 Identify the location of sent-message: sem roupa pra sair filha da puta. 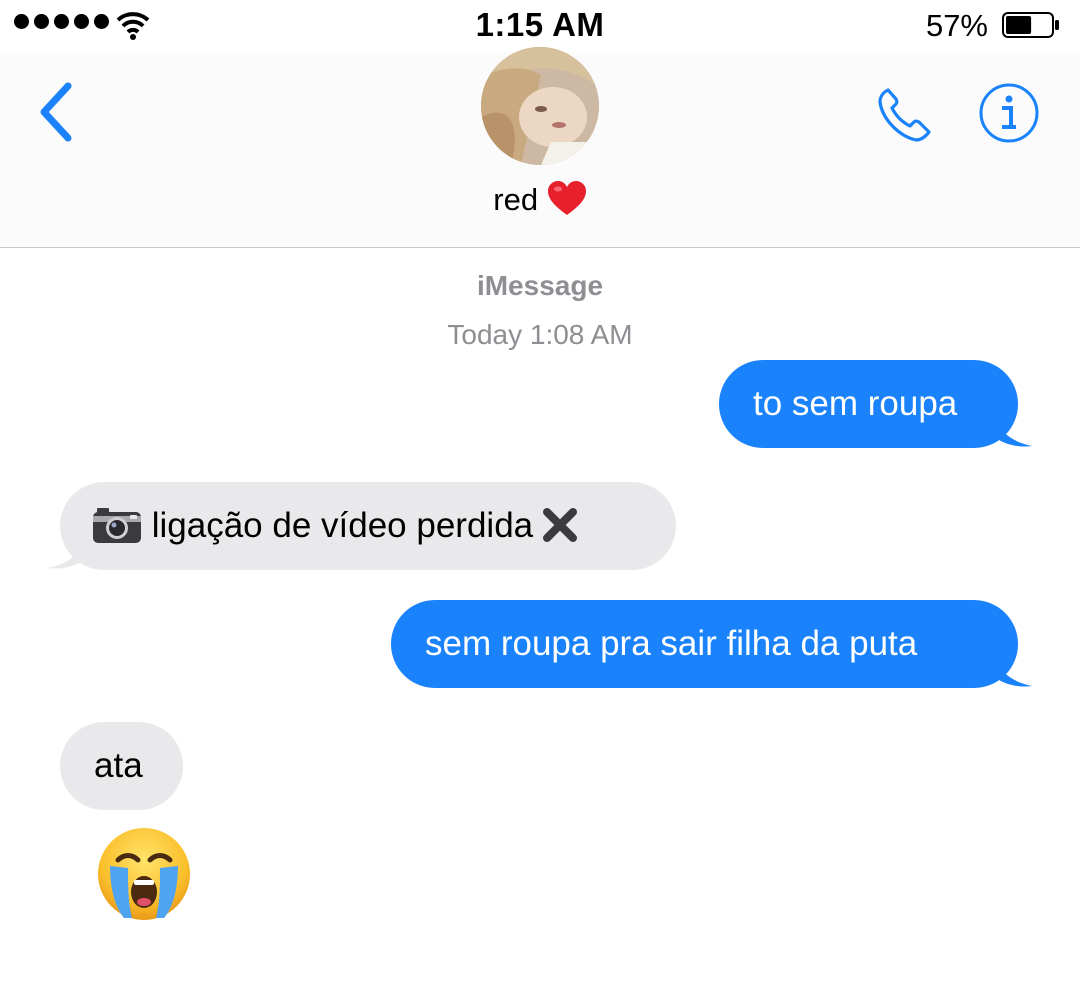
(704, 644).